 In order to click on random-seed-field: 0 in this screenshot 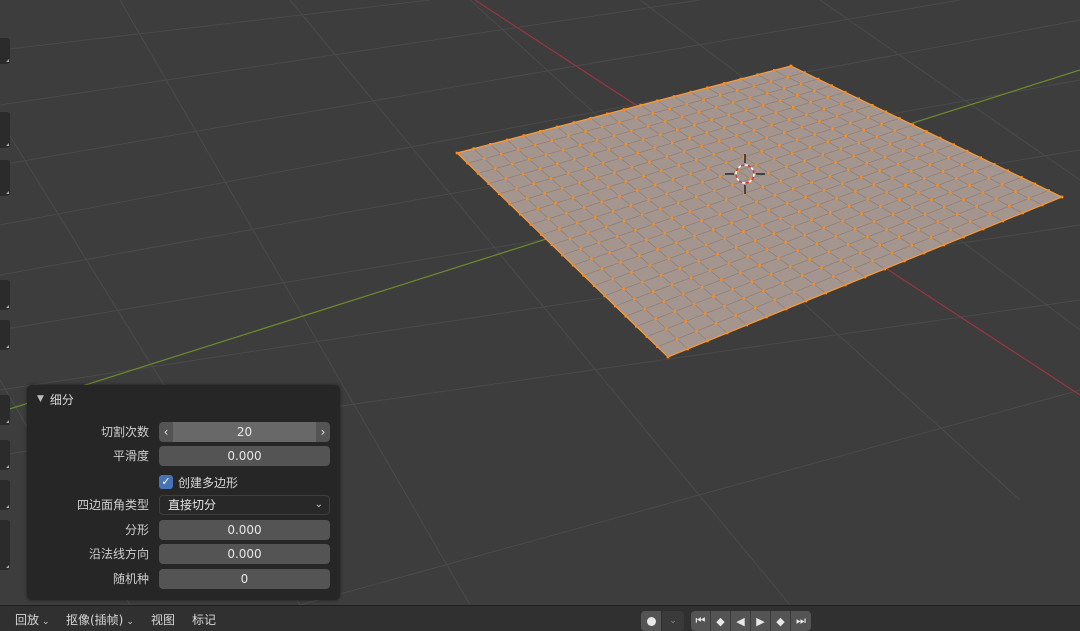, I will do `click(244, 579)`.